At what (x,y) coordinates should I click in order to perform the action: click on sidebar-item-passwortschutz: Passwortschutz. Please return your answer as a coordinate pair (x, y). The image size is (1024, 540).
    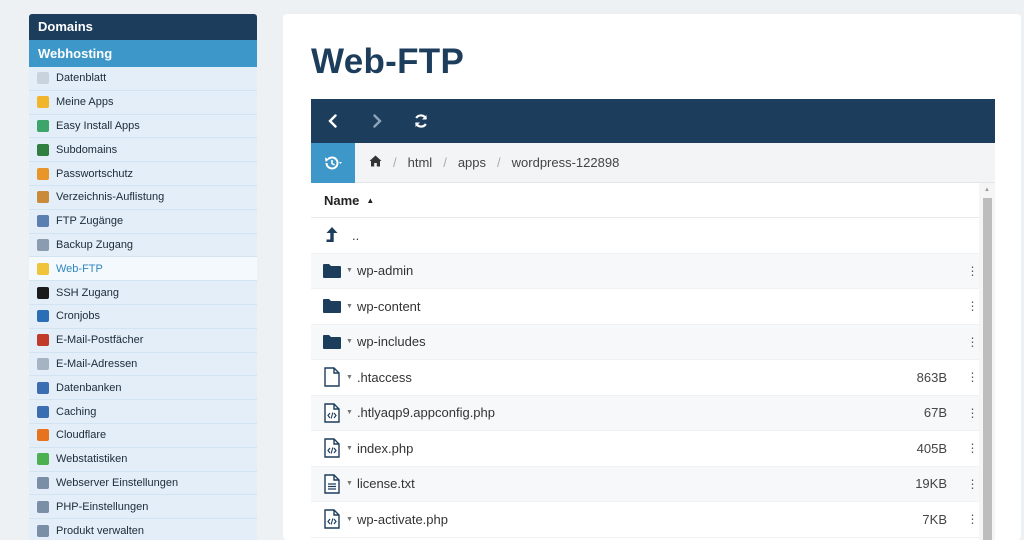
    Looking at the image, I should click on (143, 174).